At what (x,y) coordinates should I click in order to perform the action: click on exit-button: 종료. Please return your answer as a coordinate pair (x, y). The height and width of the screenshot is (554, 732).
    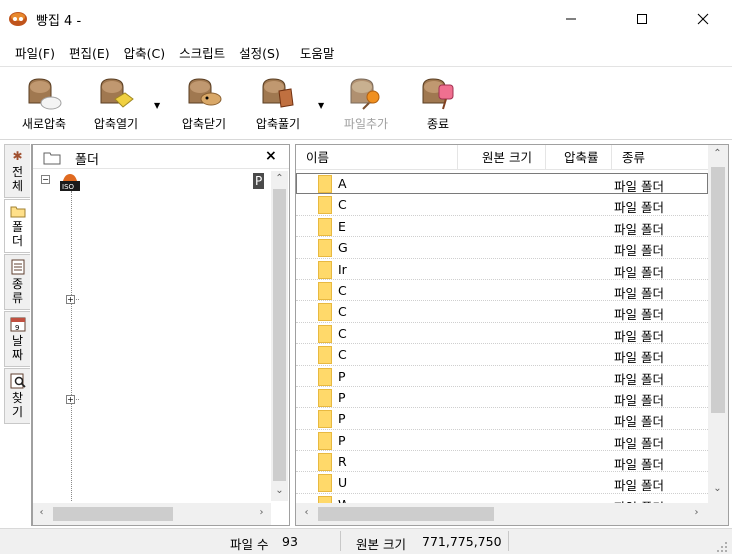
    Looking at the image, I should click on (438, 107).